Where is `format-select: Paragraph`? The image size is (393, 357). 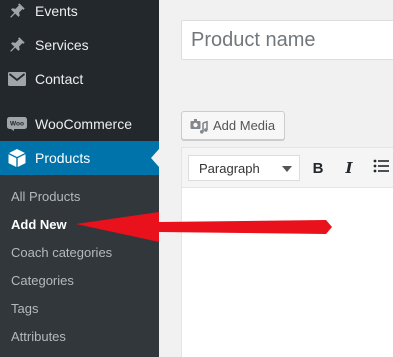 format-select: Paragraph is located at coordinates (244, 168).